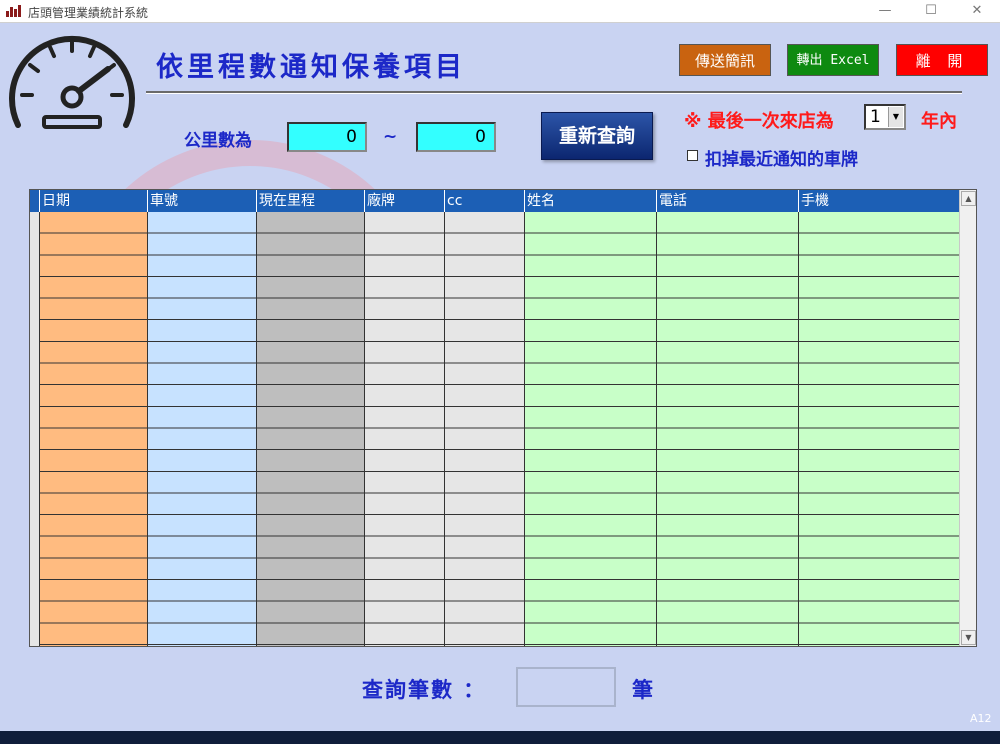 The width and height of the screenshot is (1000, 744). I want to click on column-header-mobile: 手機, so click(879, 201).